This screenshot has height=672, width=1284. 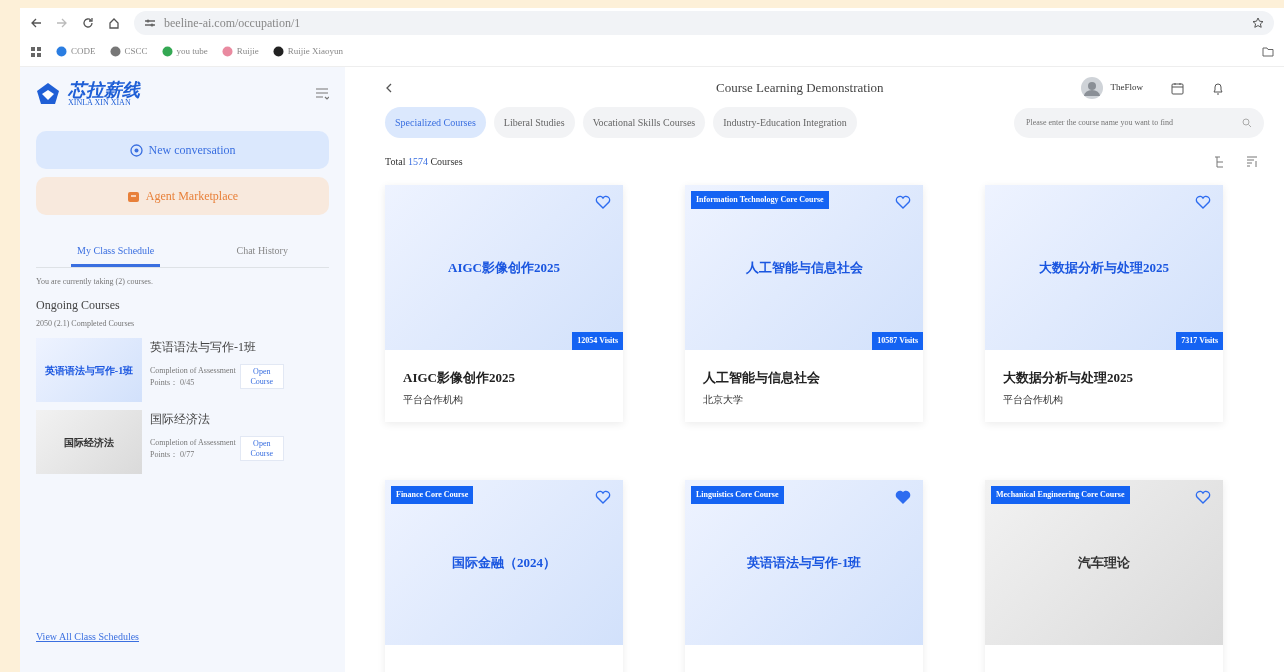 What do you see at coordinates (95, 282) in the screenshot?
I see `course-count-text: You are currently taking (2) courses.` at bounding box center [95, 282].